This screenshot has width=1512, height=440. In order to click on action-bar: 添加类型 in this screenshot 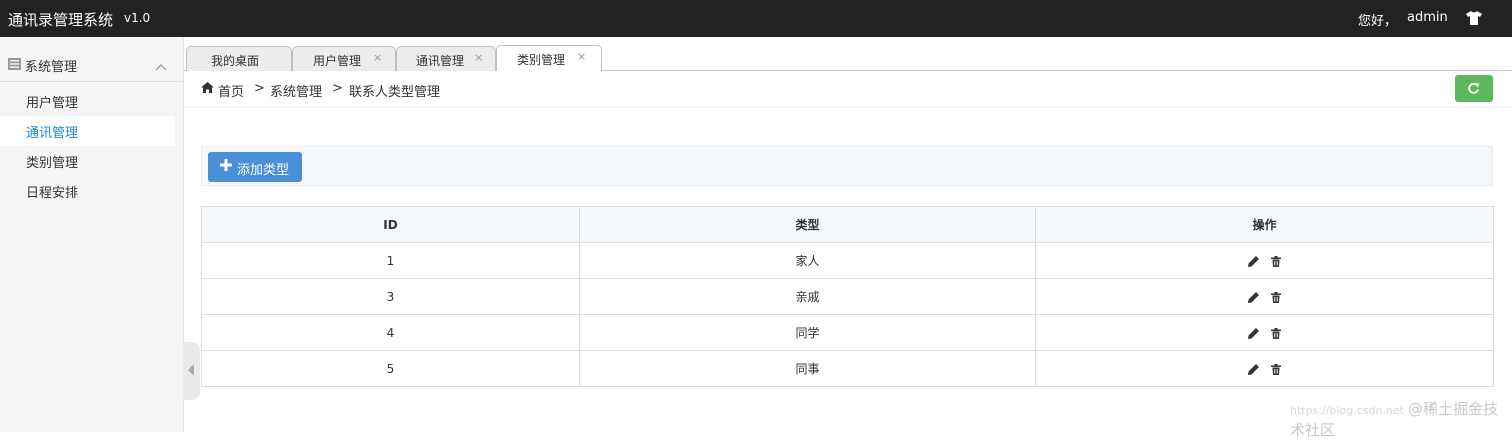, I will do `click(847, 166)`.